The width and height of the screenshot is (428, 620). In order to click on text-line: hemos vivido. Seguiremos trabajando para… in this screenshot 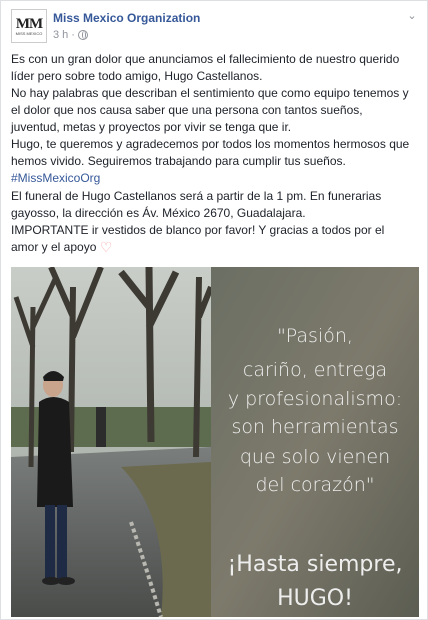, I will do `click(178, 161)`.